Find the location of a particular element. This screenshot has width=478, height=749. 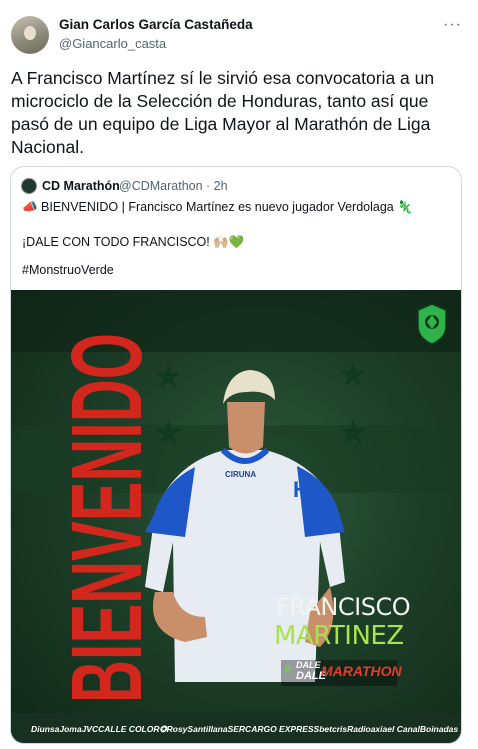

sponsor-logo: el Canal is located at coordinates (403, 729).